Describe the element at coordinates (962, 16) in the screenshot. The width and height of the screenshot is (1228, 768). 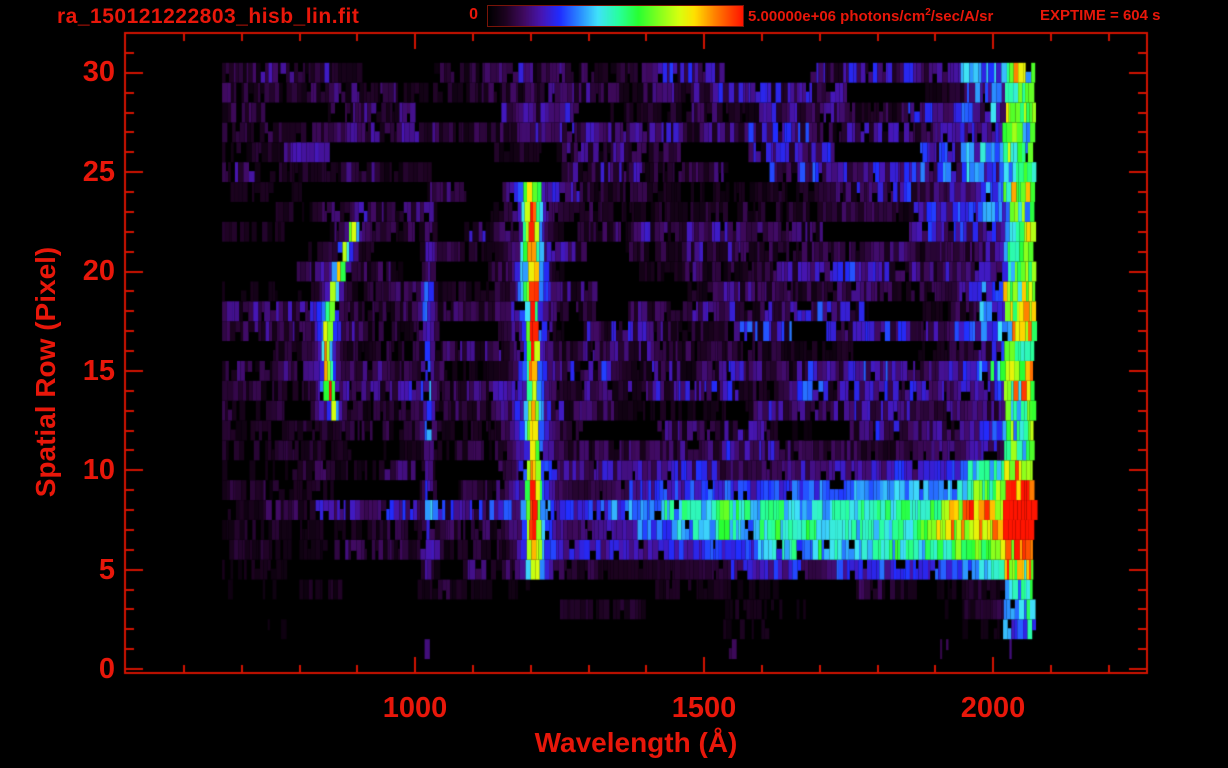
I see `flux-units: /sec/A/sr` at that location.